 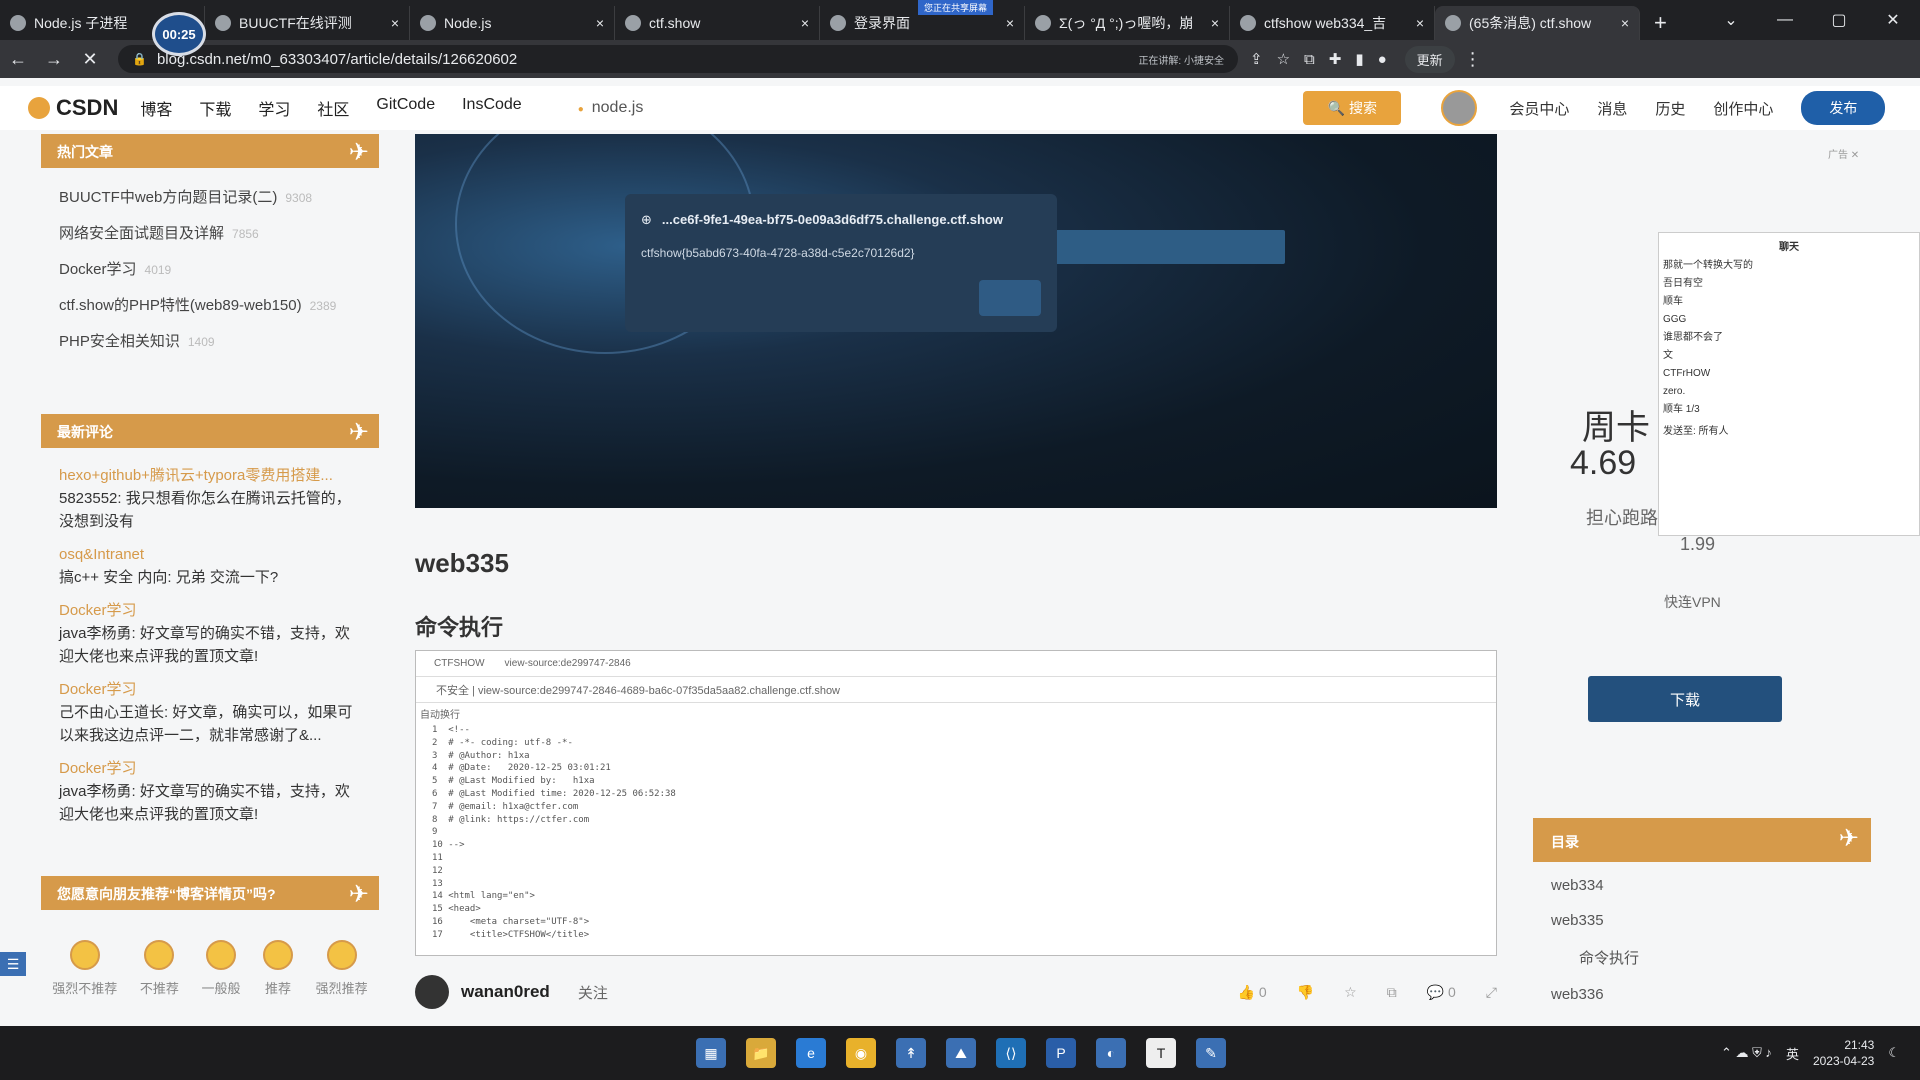 What do you see at coordinates (210, 198) in the screenshot?
I see `list-item: BUUCTF中web方向题目记录(二) 9308` at bounding box center [210, 198].